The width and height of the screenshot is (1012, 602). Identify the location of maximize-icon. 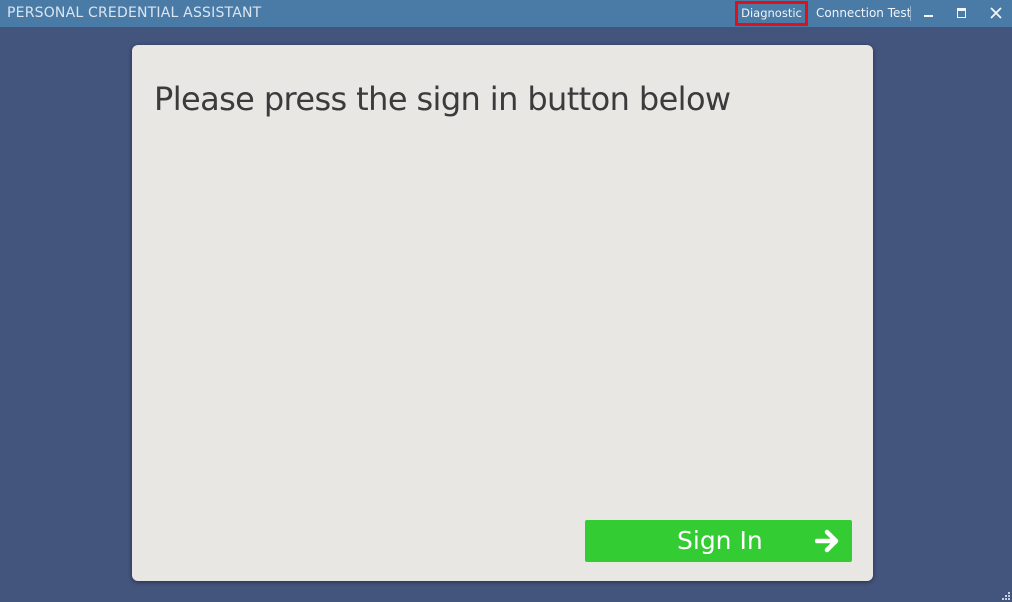
(961, 13).